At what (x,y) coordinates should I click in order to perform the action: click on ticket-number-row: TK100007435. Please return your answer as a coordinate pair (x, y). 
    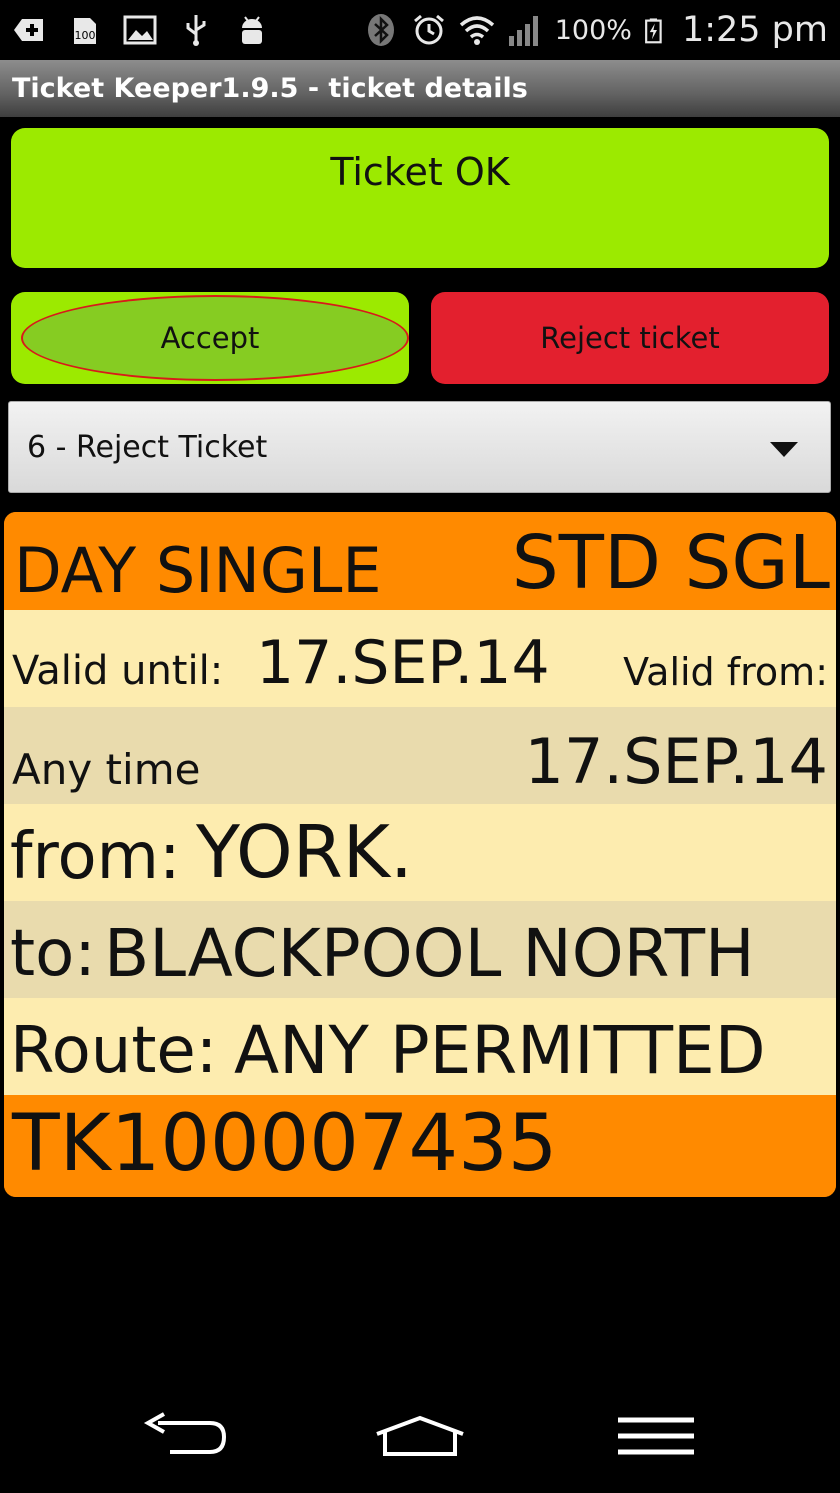
    Looking at the image, I should click on (420, 1146).